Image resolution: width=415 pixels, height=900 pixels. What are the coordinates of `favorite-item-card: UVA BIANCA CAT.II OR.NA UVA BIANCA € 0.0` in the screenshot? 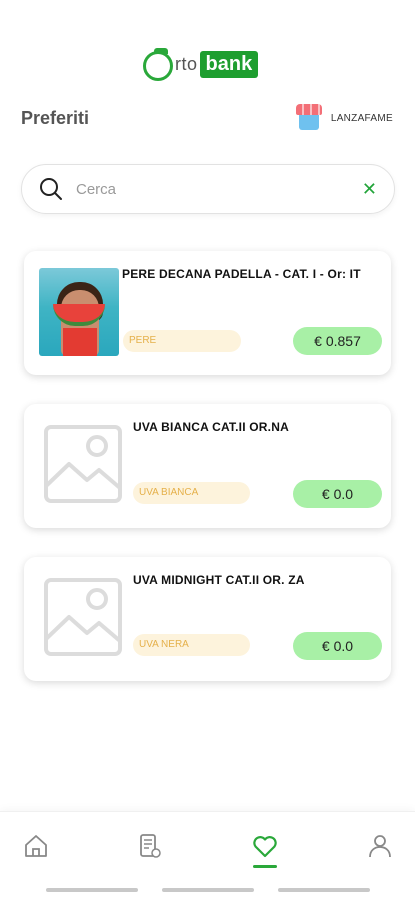 It's located at (207, 466).